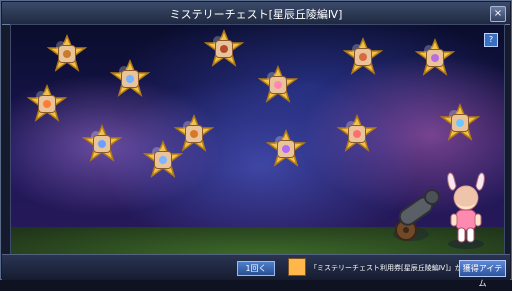 The width and height of the screenshot is (512, 291). I want to click on bottom-bar: 1回く 「ミステリーチェスト利用券[星辰丘陵編Ⅳ]」が1個必要 獲得アイテム, so click(256, 271).